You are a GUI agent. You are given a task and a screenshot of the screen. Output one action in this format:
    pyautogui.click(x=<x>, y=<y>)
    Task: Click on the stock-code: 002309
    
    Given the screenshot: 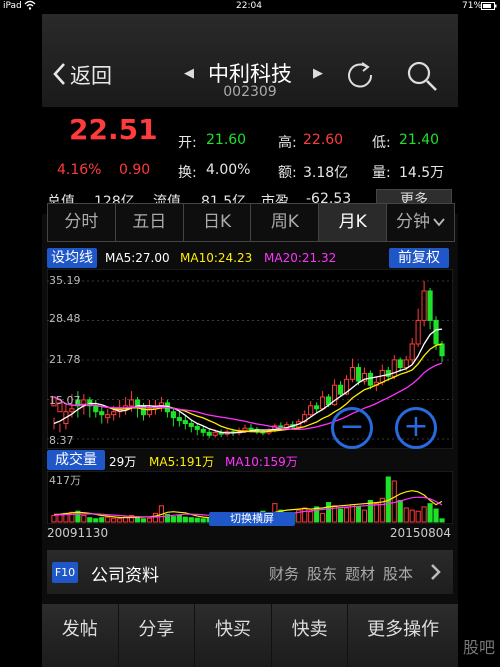 What is the action you would take?
    pyautogui.click(x=250, y=92)
    